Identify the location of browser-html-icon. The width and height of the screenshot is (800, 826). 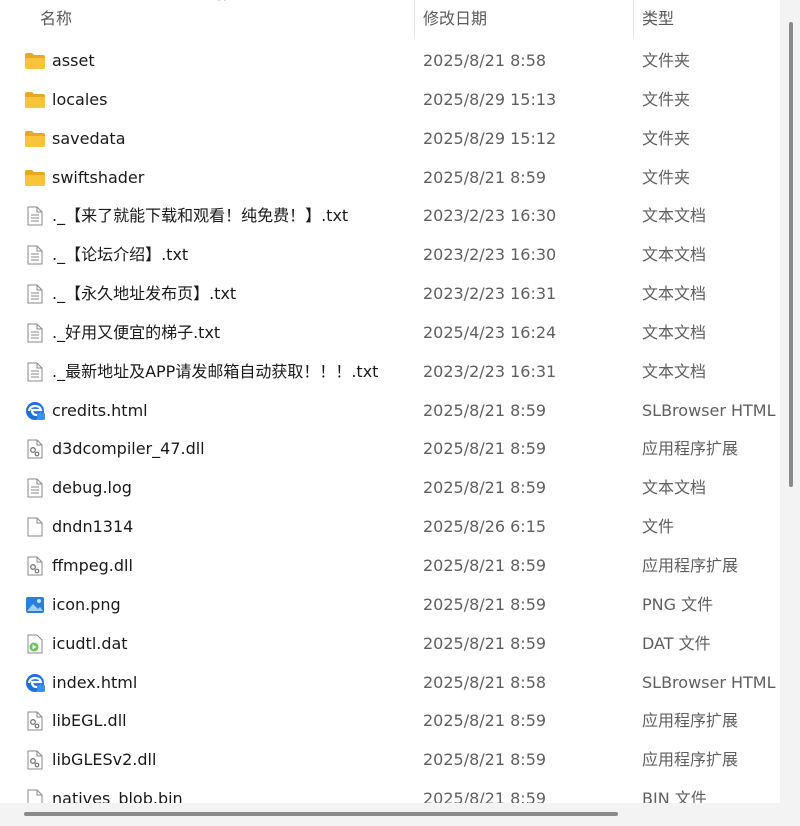
(35, 411).